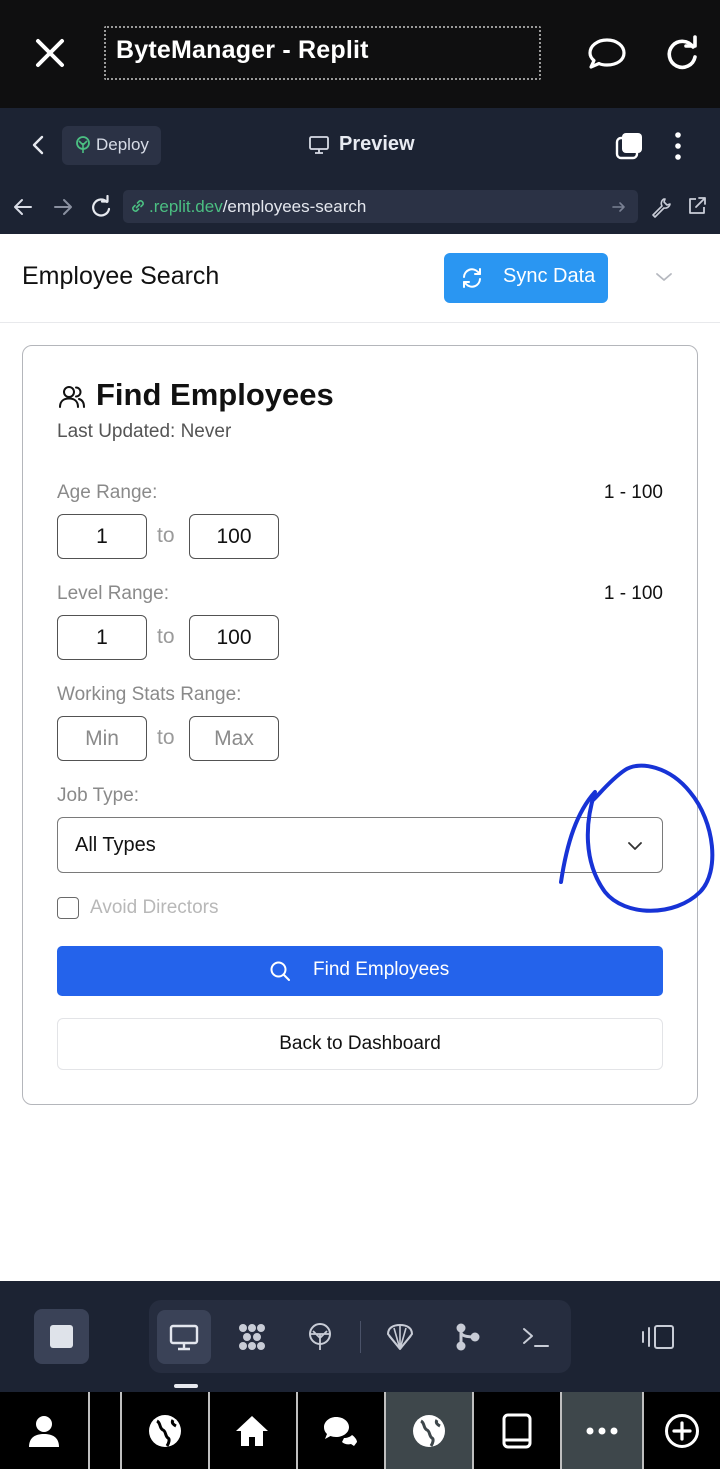 The height and width of the screenshot is (1469, 720). Describe the element at coordinates (154, 907) in the screenshot. I see `avoid-directors-label: Avoid Directors` at that location.